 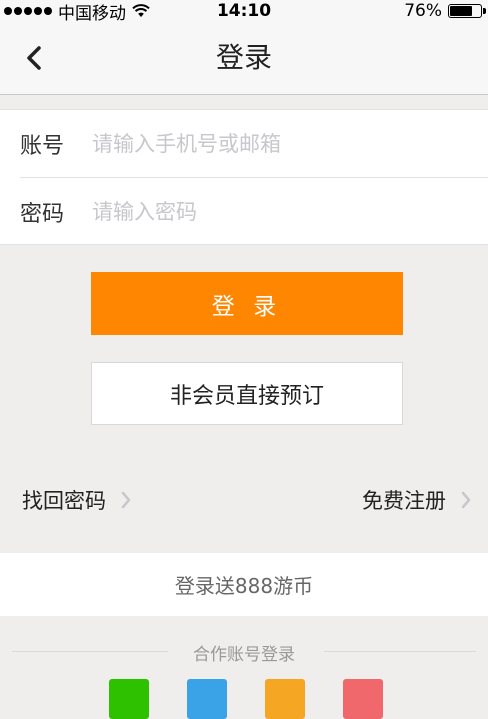 I want to click on partner-login-section: 合作账号登录, so click(x=244, y=667).